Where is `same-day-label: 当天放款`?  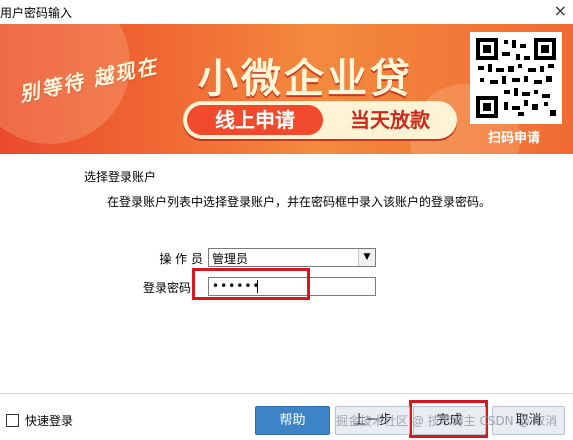
same-day-label: 当天放款 is located at coordinates (390, 120).